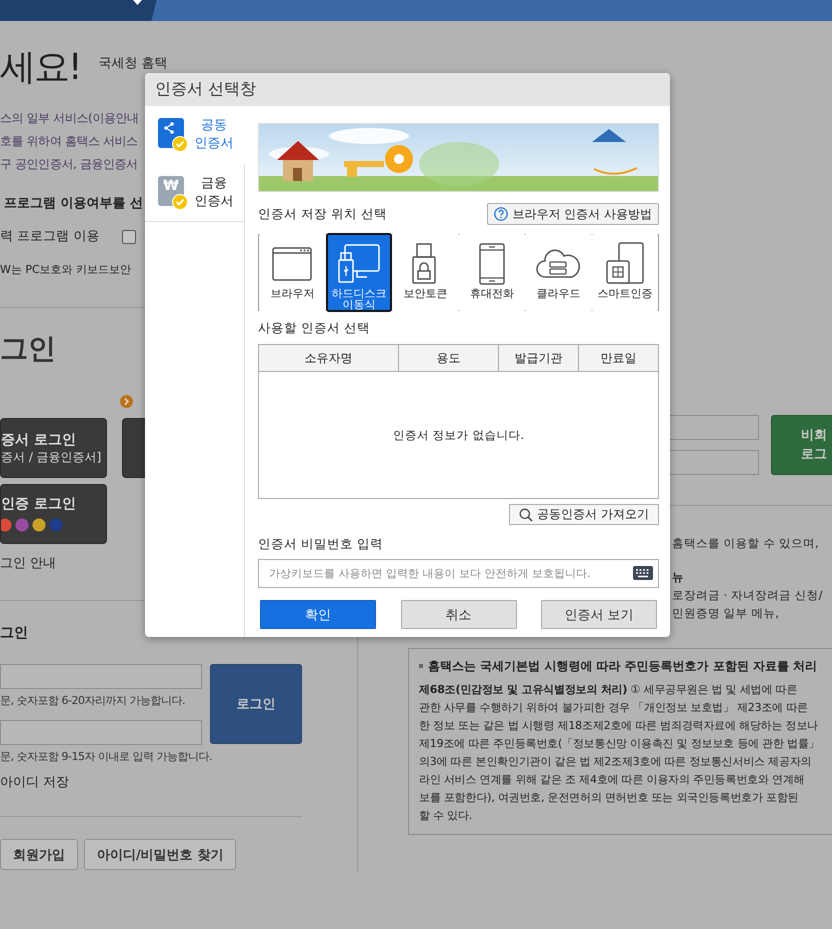 The height and width of the screenshot is (929, 832). I want to click on chevron-circle-icon, so click(126, 401).